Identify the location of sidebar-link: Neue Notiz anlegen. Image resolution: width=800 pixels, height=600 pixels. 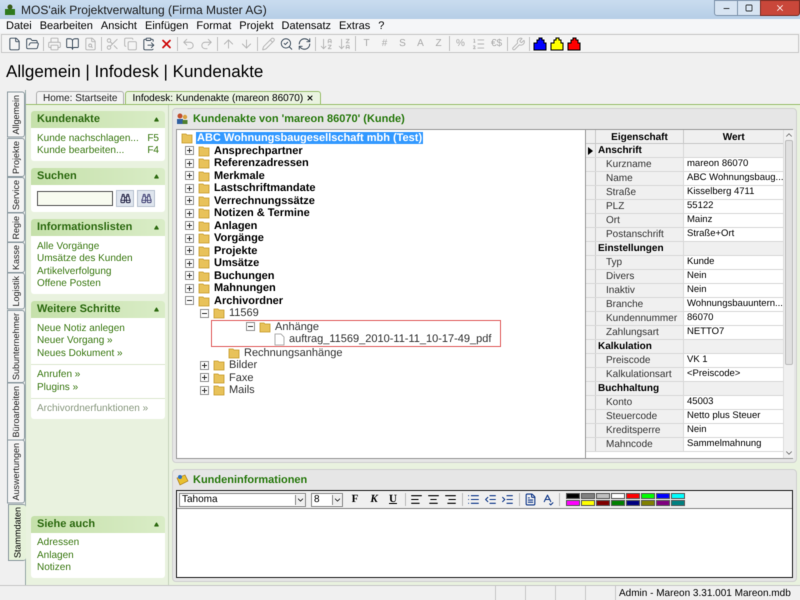
(81, 328).